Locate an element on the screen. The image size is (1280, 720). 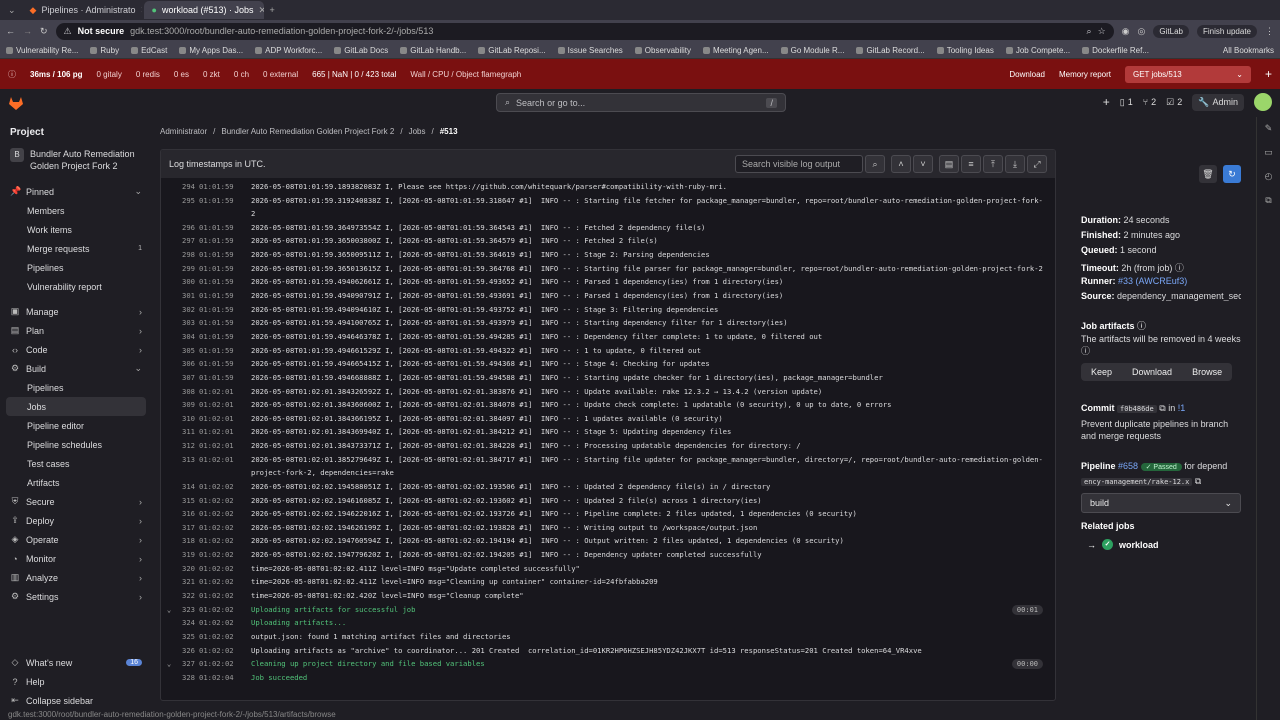
search-input: ⌕ Search or go to... / is located at coordinates (641, 102).